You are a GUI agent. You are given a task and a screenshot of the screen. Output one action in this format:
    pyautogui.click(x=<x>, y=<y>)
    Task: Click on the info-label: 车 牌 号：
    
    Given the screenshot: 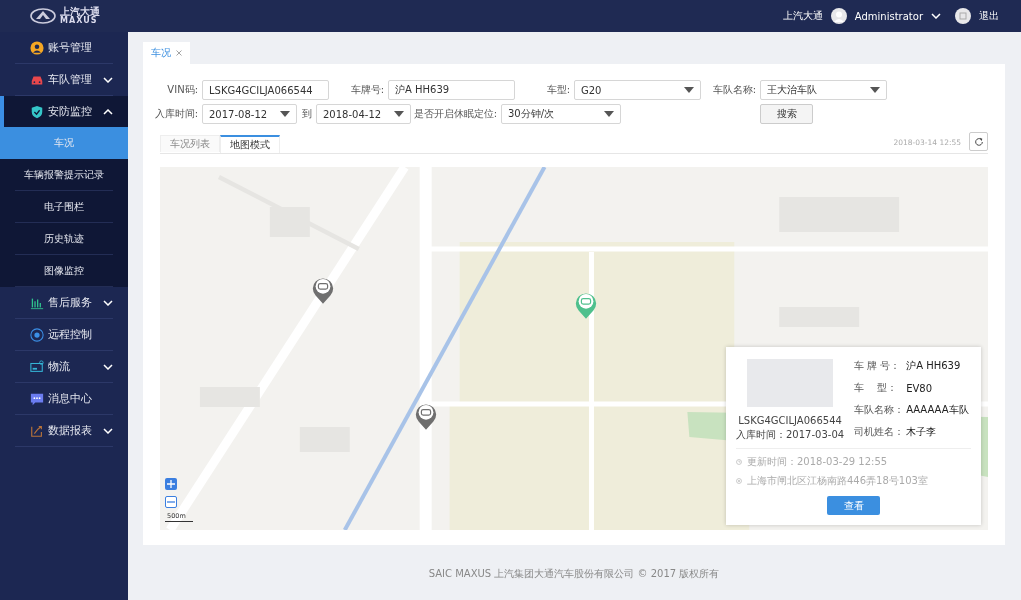 What is the action you would take?
    pyautogui.click(x=878, y=366)
    